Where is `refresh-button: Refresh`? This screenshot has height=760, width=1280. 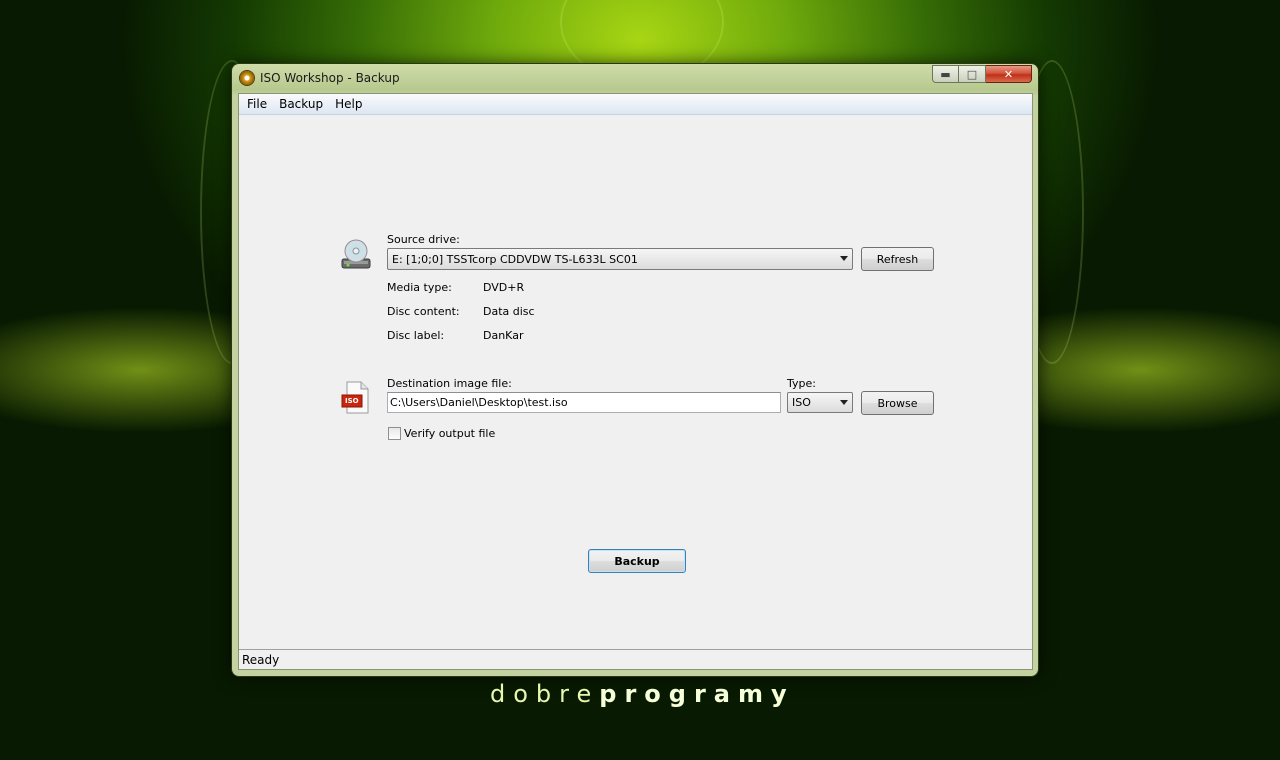
refresh-button: Refresh is located at coordinates (897, 259).